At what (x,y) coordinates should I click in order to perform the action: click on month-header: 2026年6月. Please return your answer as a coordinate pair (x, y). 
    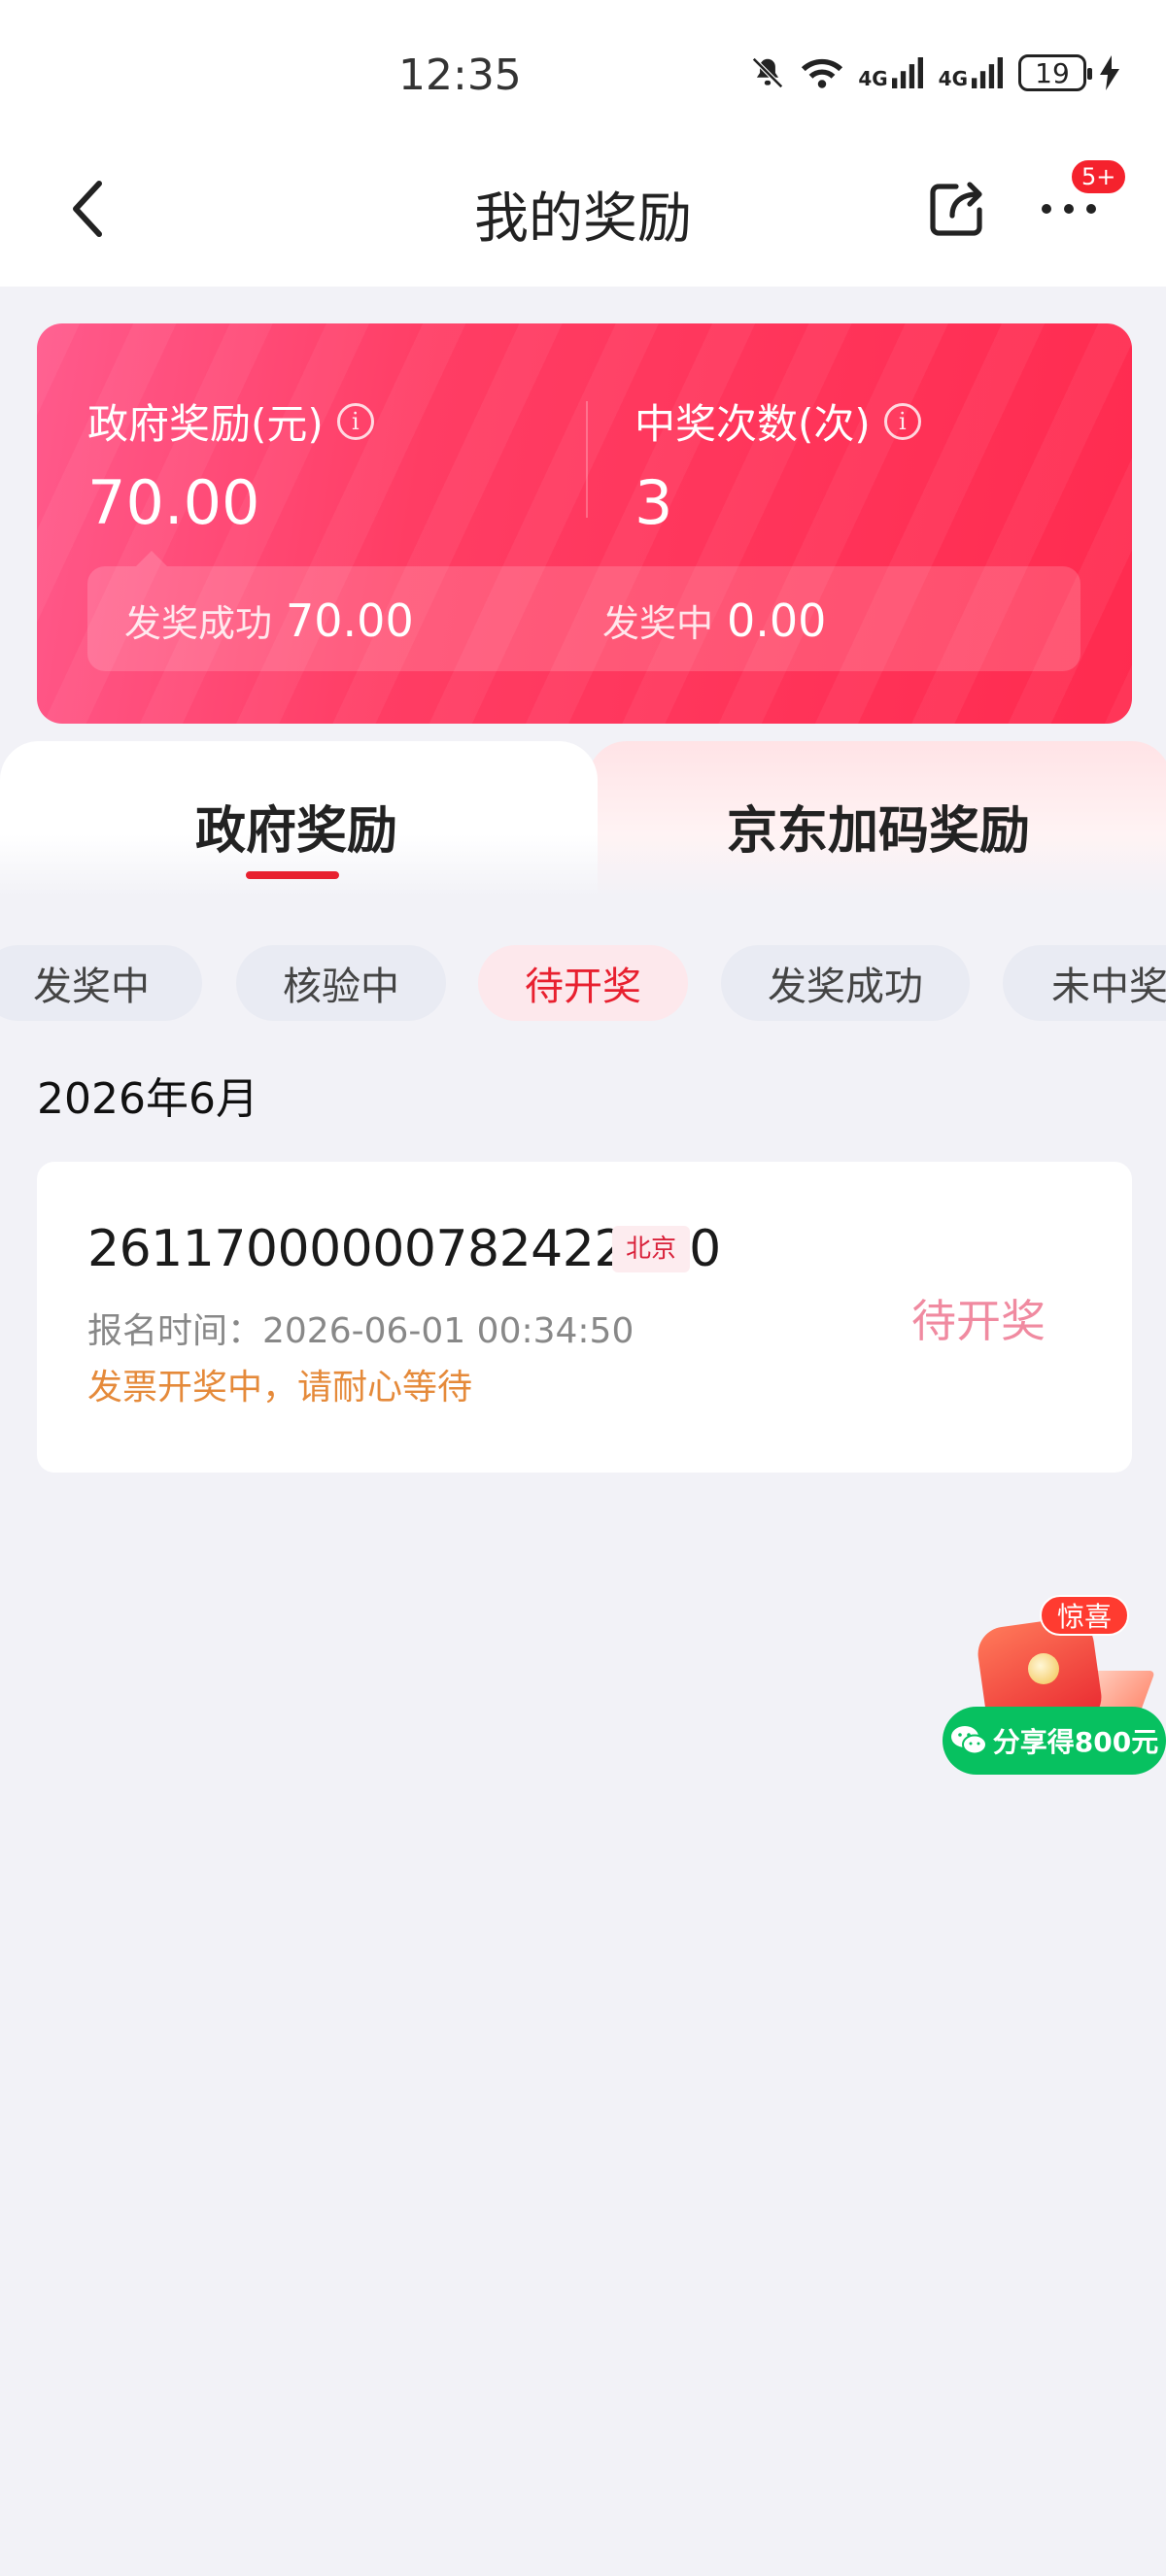
    Looking at the image, I should click on (147, 1099).